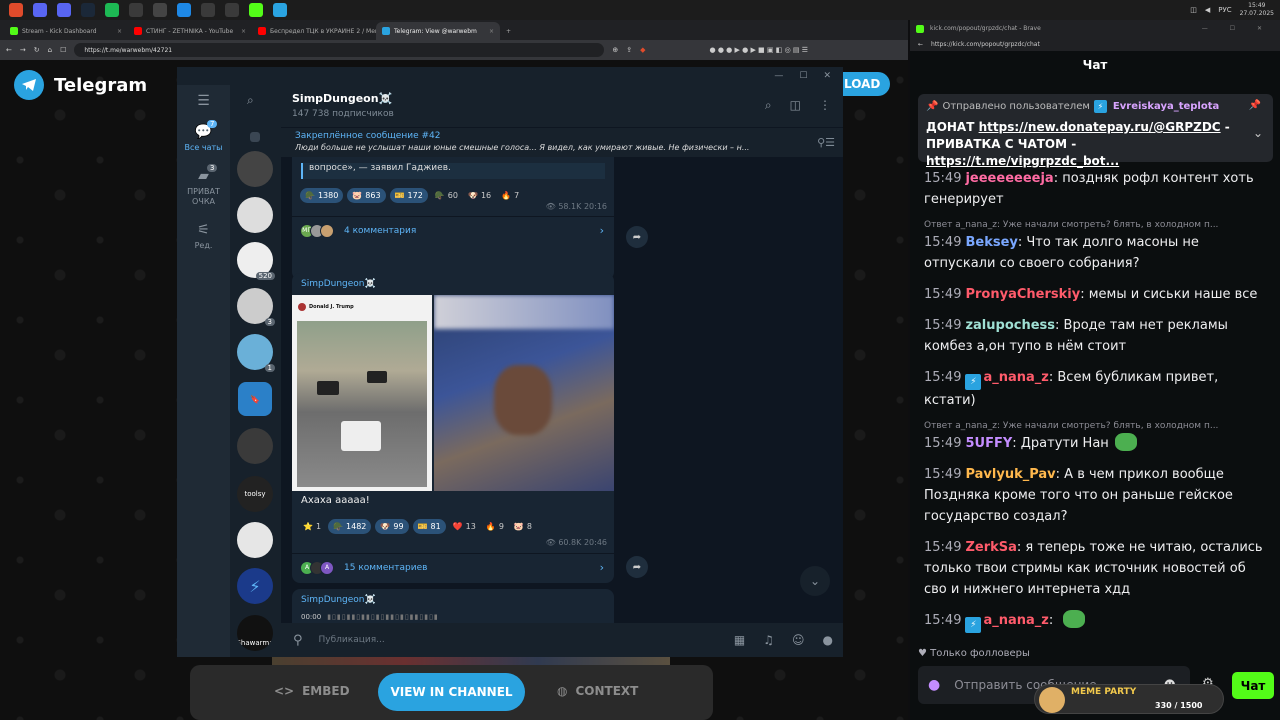 Image resolution: width=1280 pixels, height=720 pixels. What do you see at coordinates (256, 10) in the screenshot?
I see `kick-icon` at bounding box center [256, 10].